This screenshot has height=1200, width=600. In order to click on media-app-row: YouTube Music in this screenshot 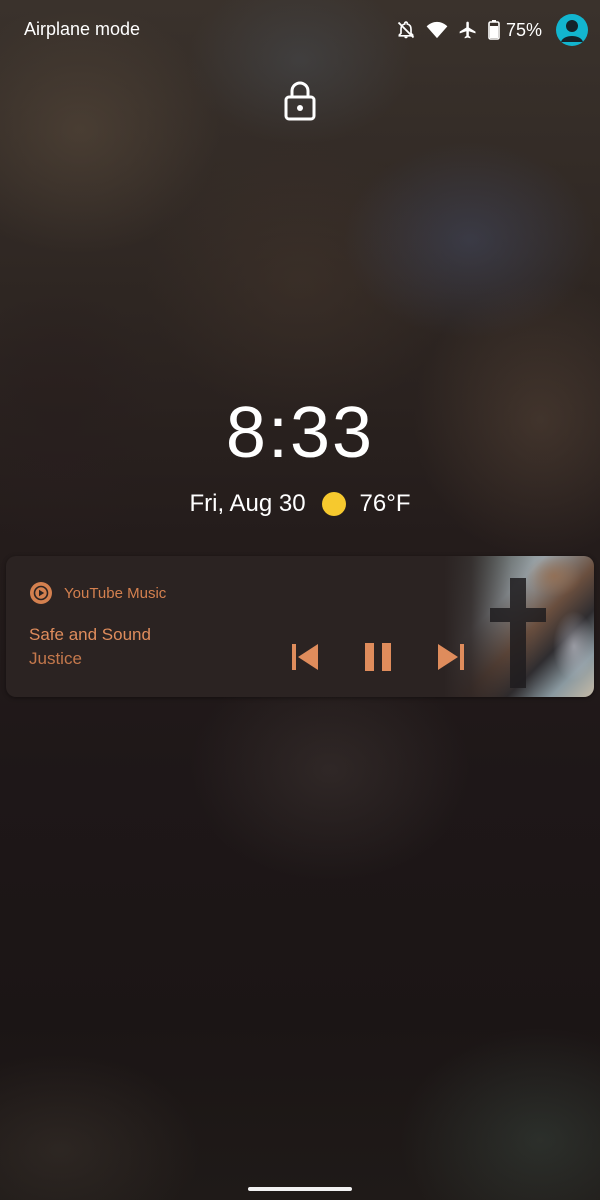, I will do `click(98, 593)`.